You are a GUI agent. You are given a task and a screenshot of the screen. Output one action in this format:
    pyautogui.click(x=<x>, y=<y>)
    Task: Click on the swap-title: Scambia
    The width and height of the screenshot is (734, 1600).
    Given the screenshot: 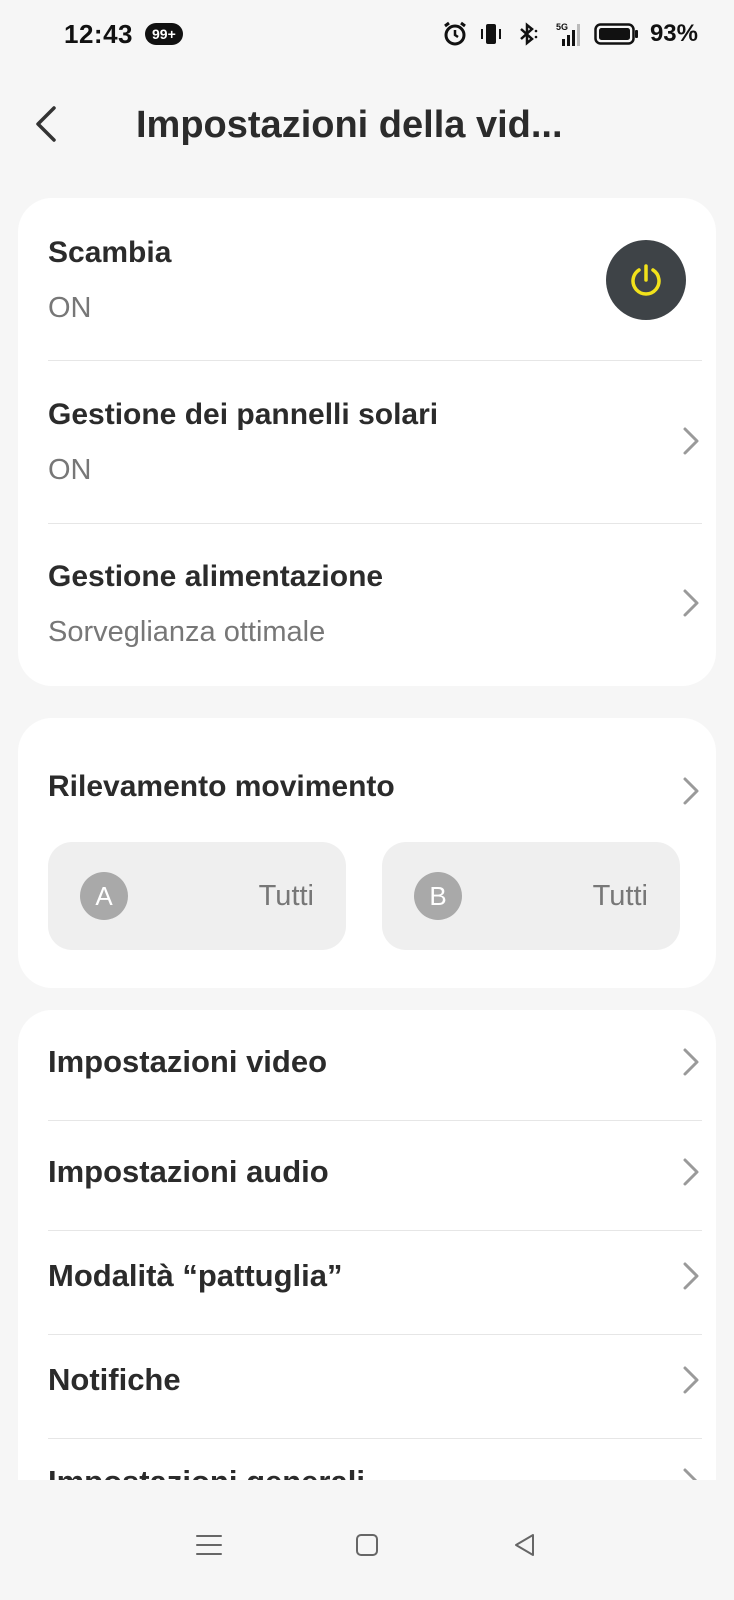 What is the action you would take?
    pyautogui.click(x=110, y=252)
    